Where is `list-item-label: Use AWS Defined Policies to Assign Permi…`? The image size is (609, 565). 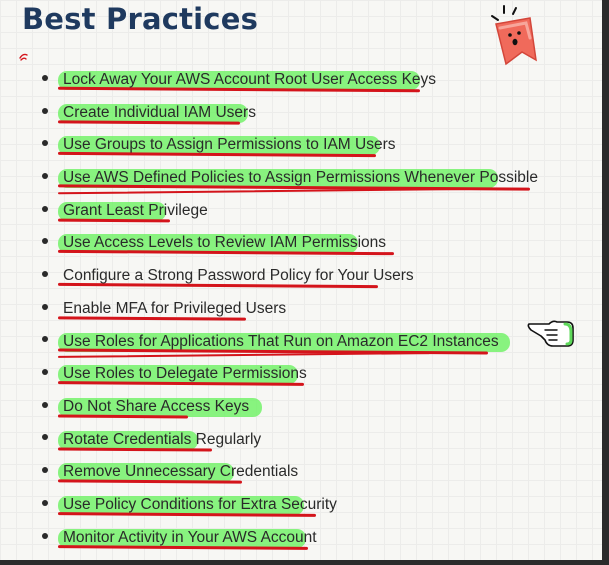
list-item-label: Use AWS Defined Policies to Assign Permi… is located at coordinates (300, 178).